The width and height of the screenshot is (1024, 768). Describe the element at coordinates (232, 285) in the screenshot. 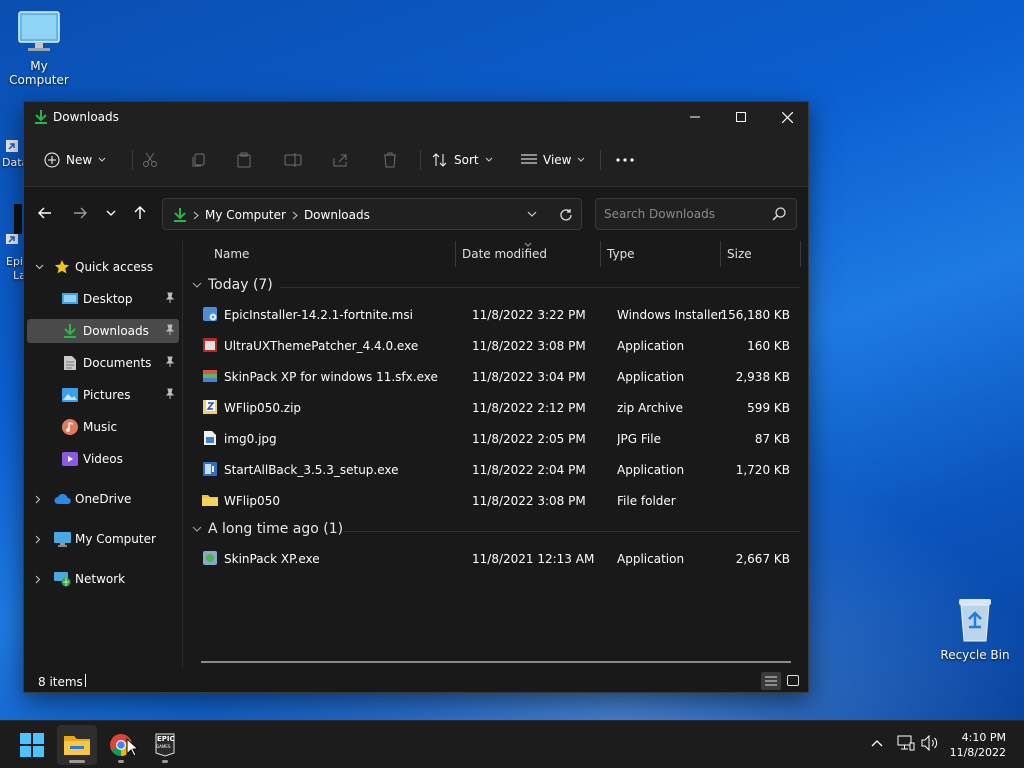

I see `group-header-today: Today (7)` at that location.